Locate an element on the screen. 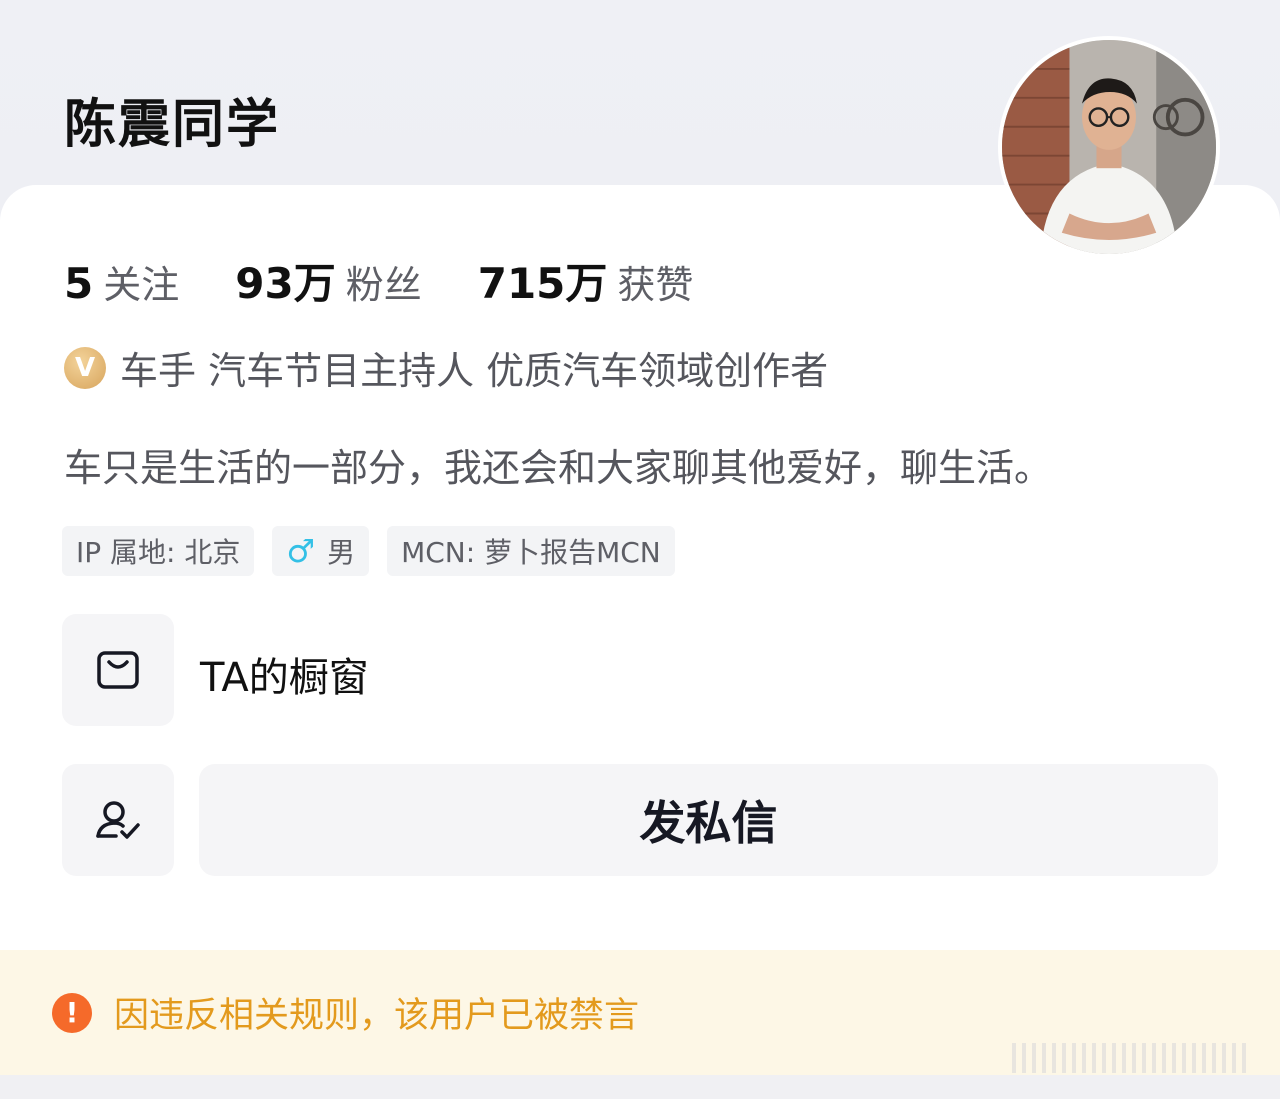  ban-notice-text: 因违反相关规则，该用户已被禁言 is located at coordinates (377, 1016).